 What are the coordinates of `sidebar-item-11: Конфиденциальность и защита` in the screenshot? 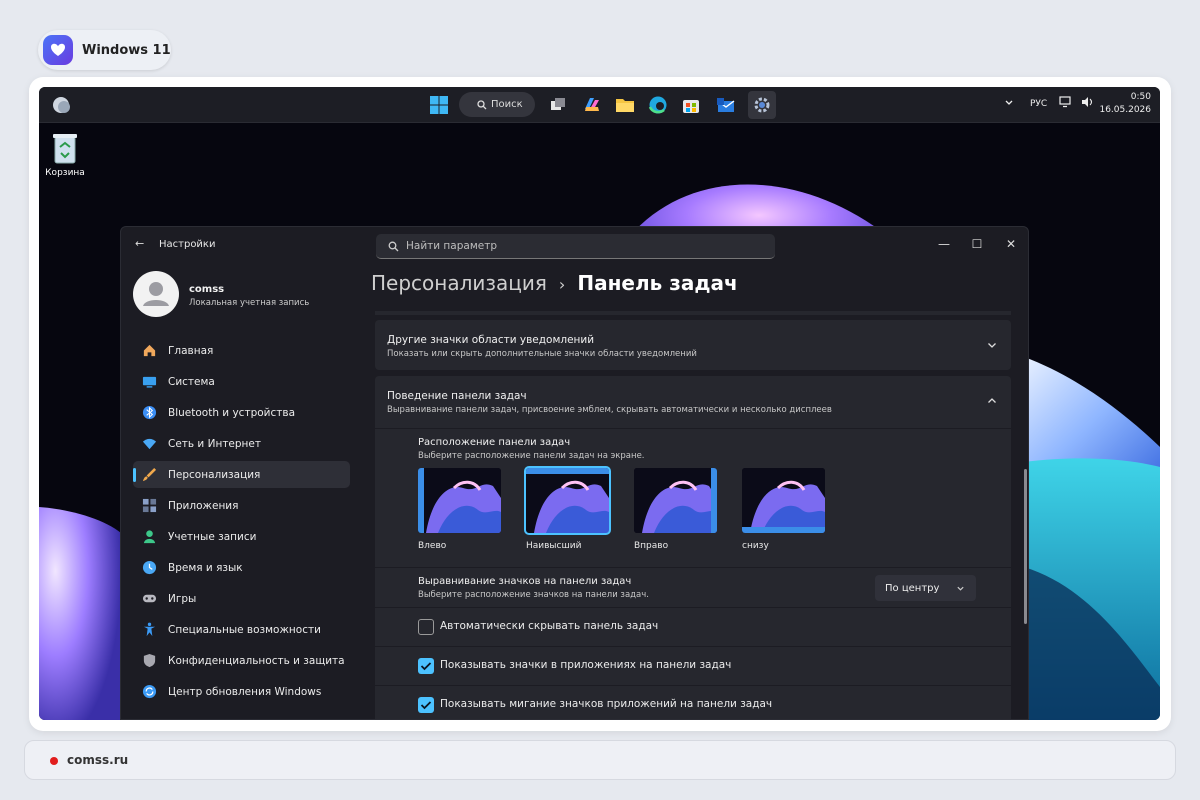 It's located at (241, 660).